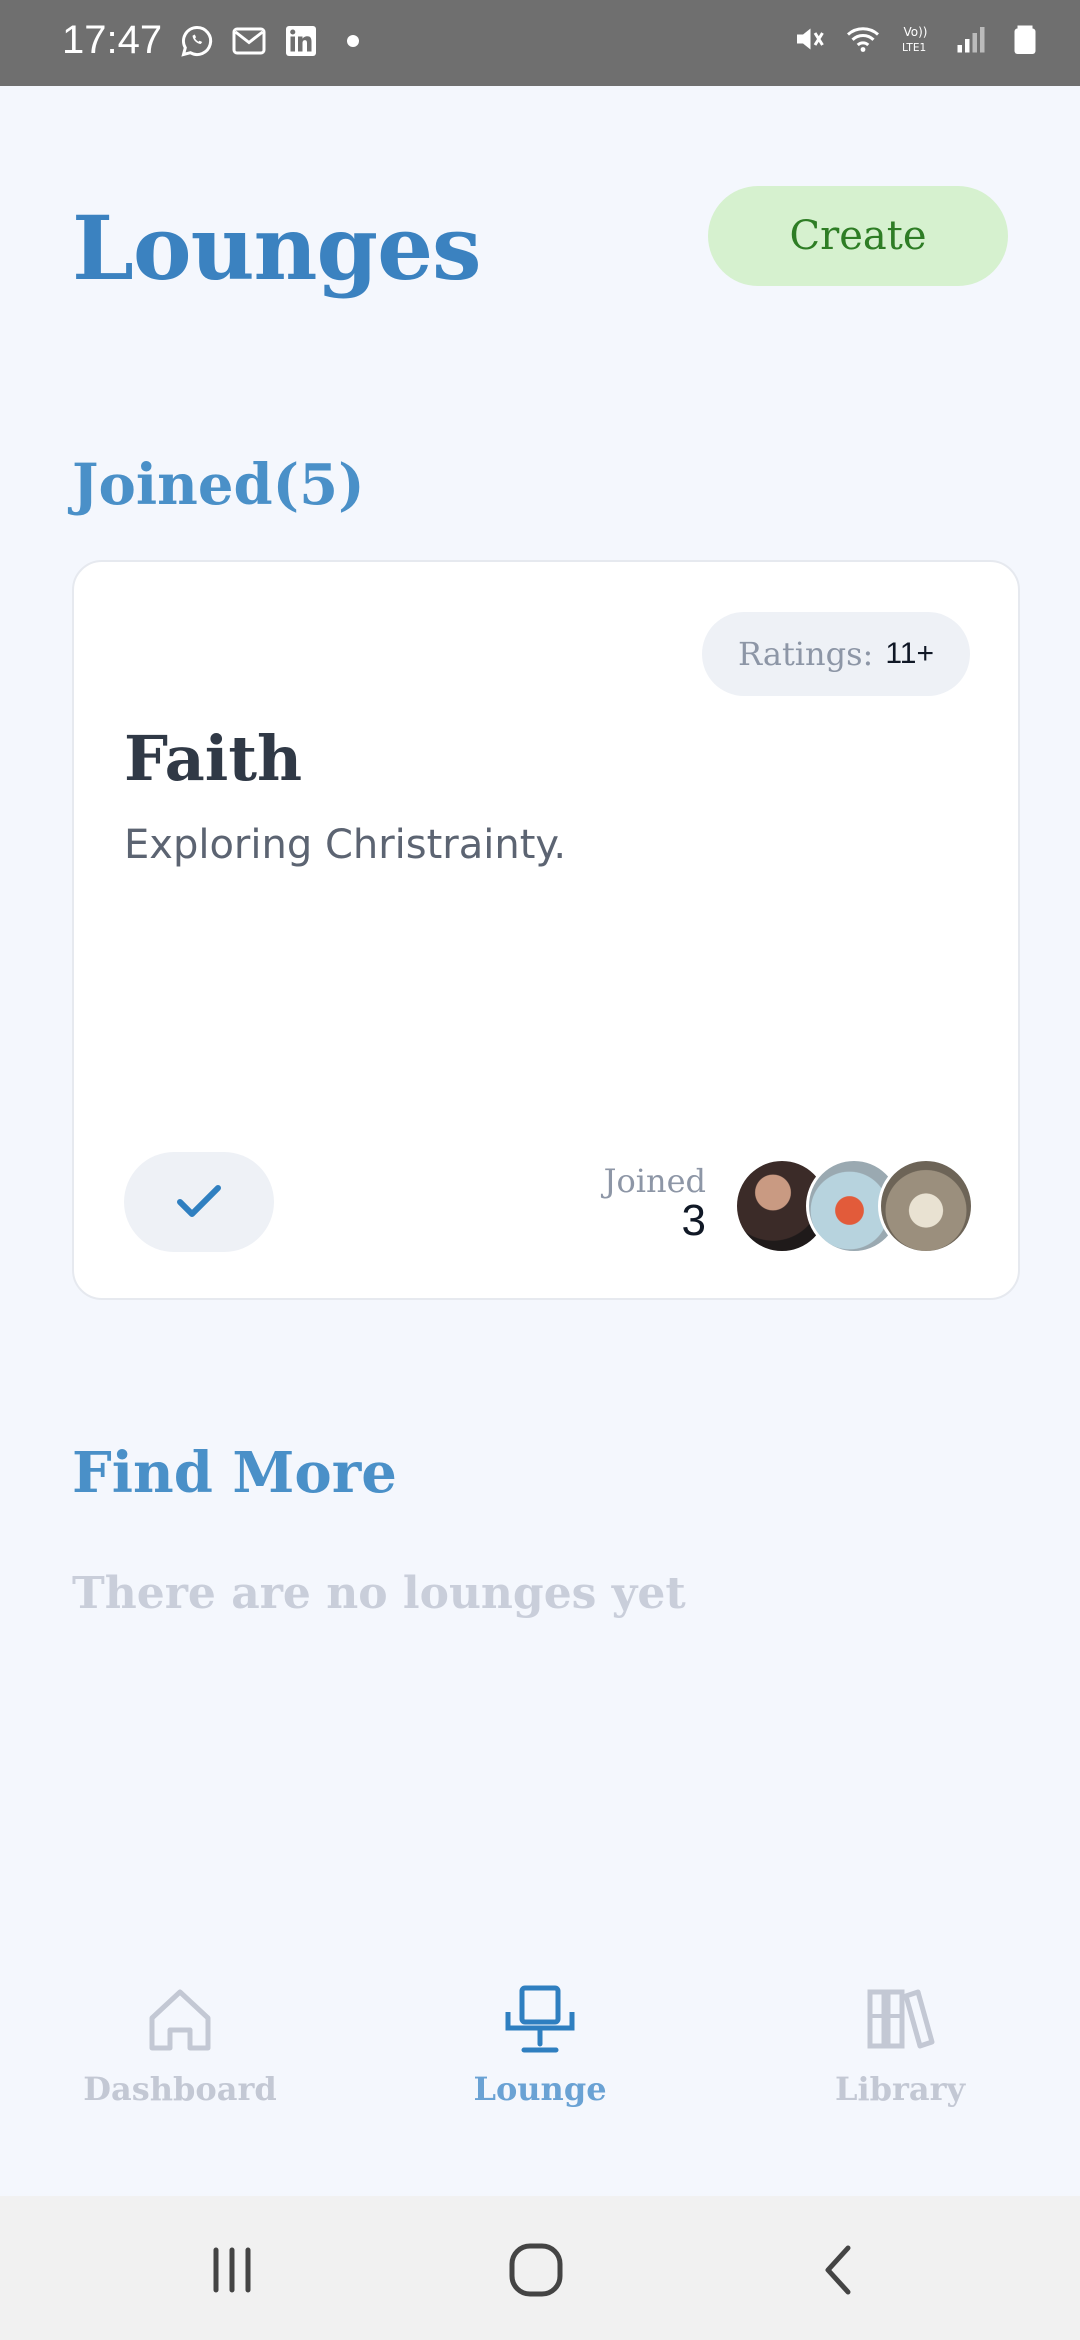  I want to click on home-circle-icon, so click(536, 2270).